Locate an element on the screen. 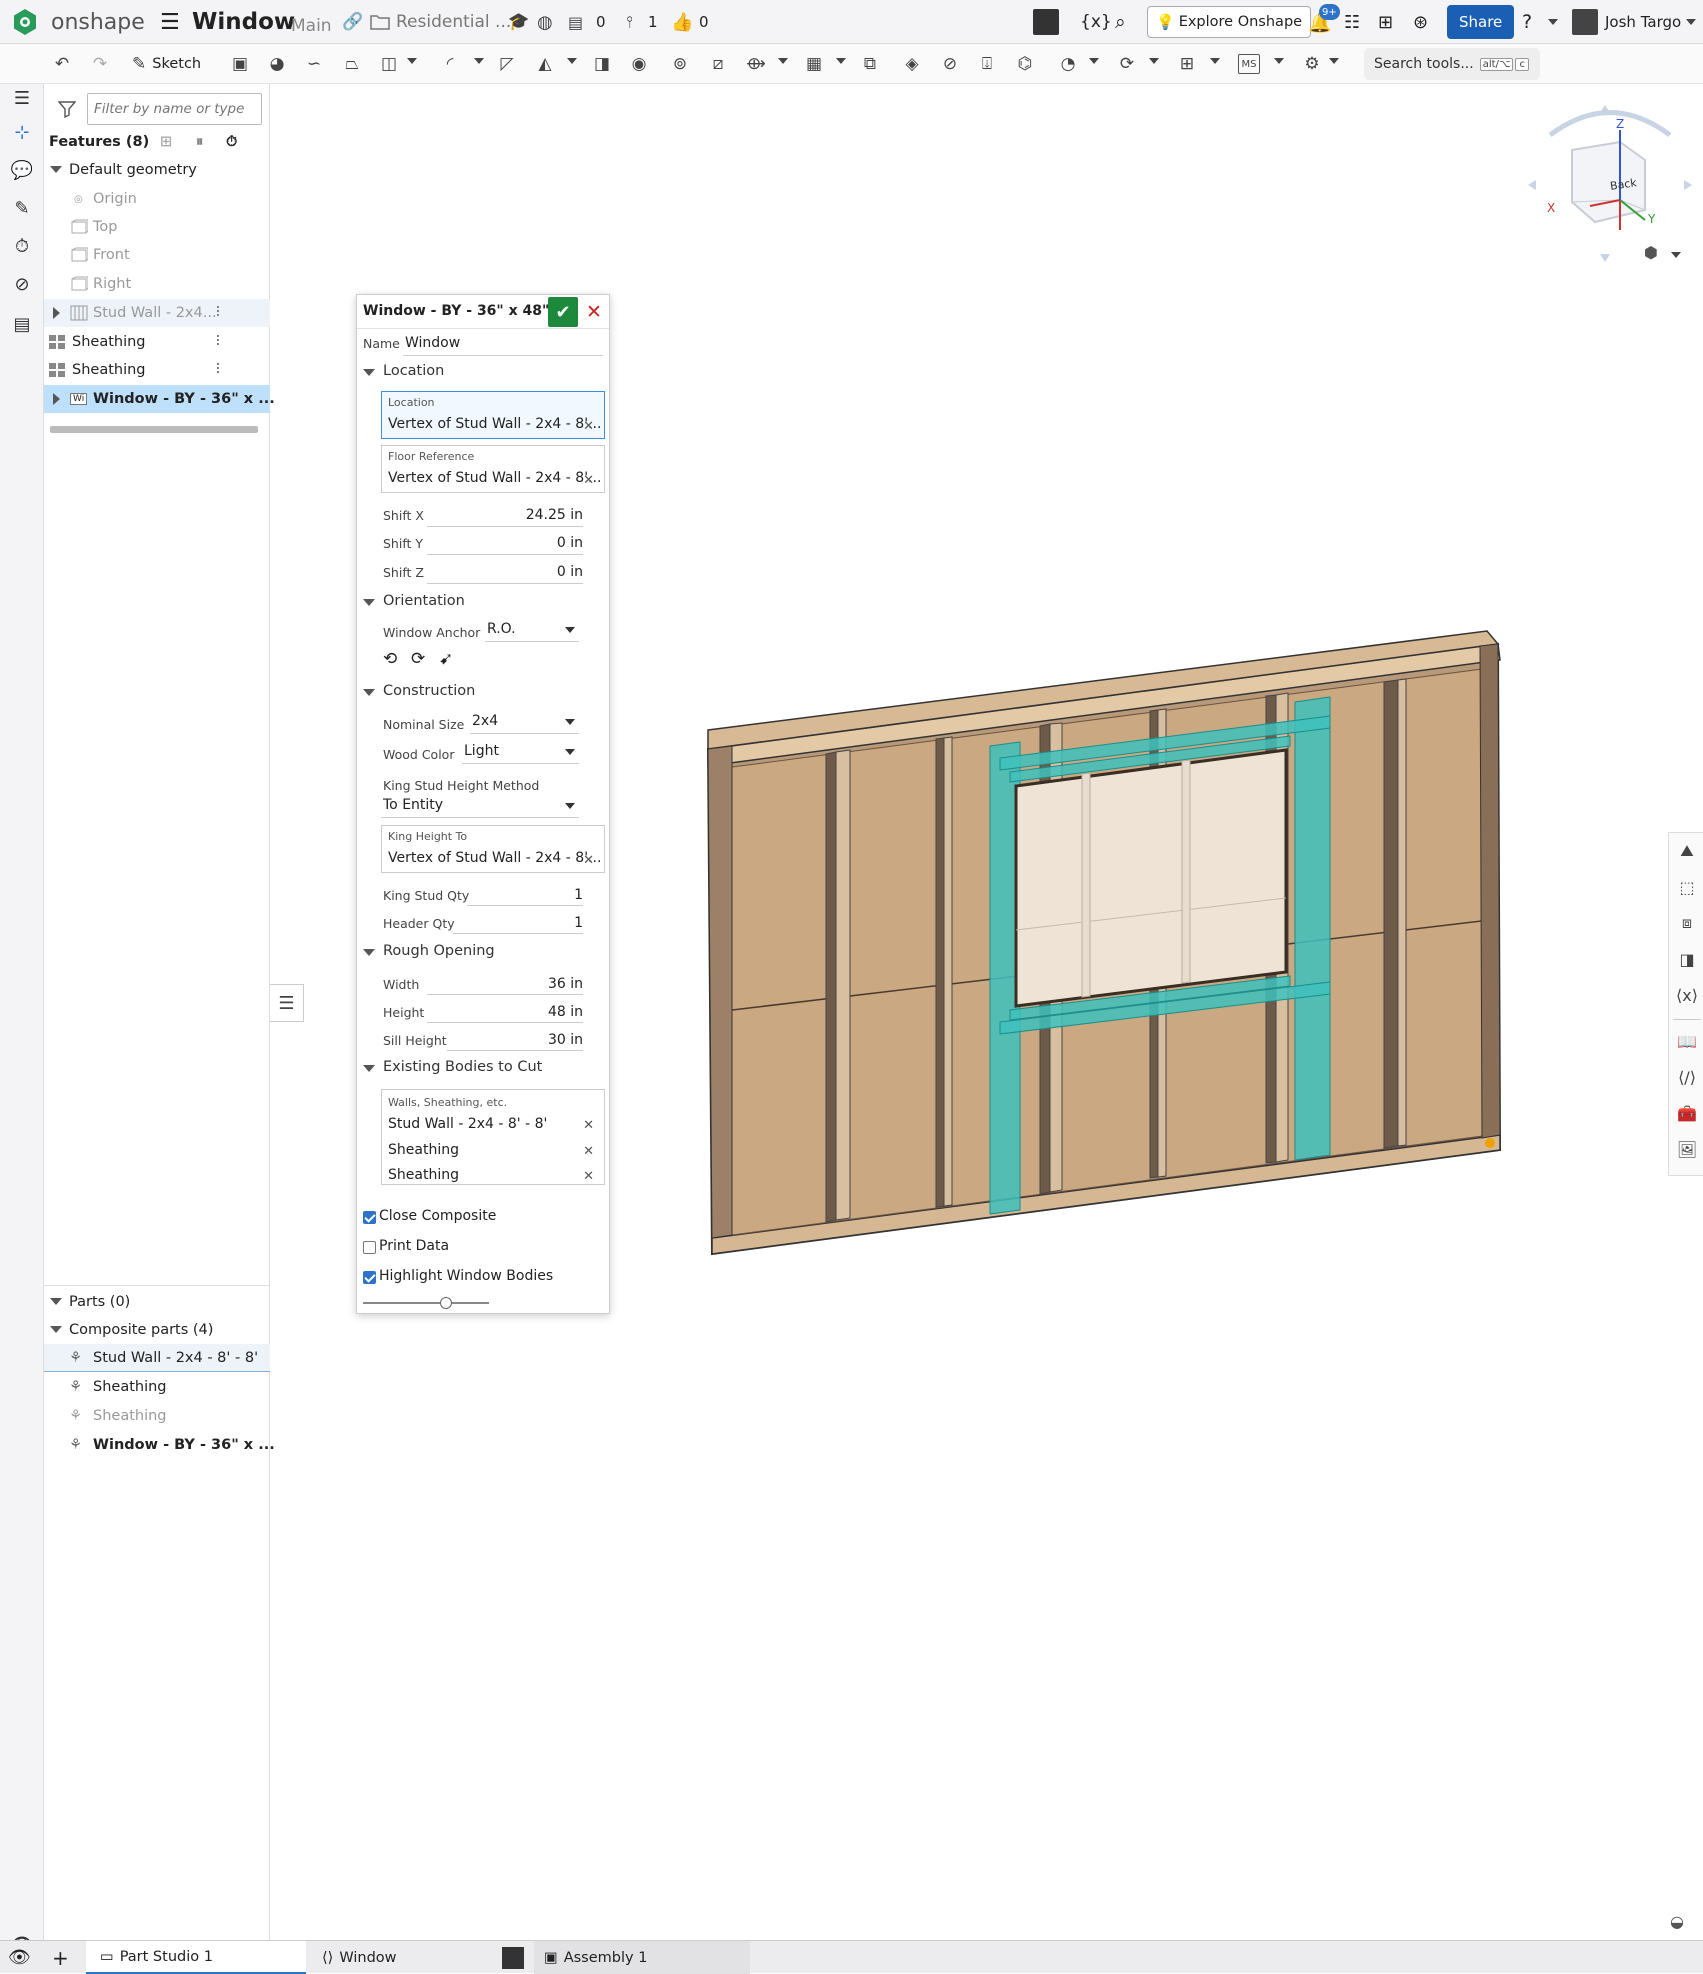 The image size is (1703, 1974). shell-icon: ◨ is located at coordinates (602, 64).